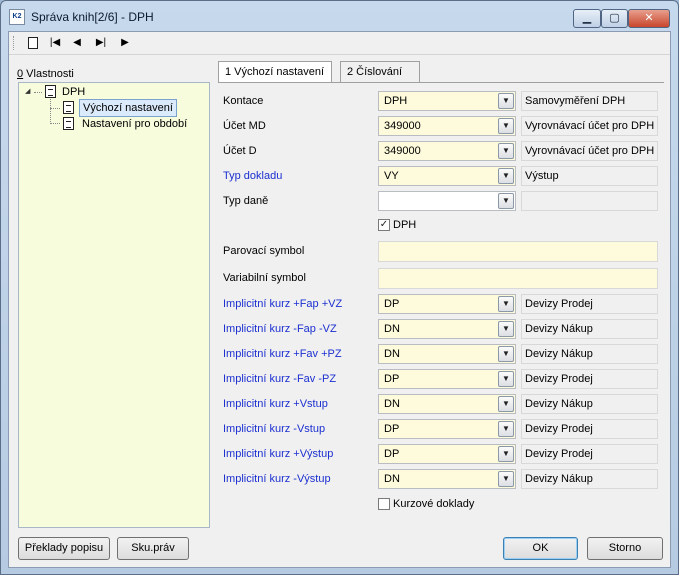  What do you see at coordinates (447, 126) in the screenshot?
I see `ucet-md-combo: 349000 ▼` at bounding box center [447, 126].